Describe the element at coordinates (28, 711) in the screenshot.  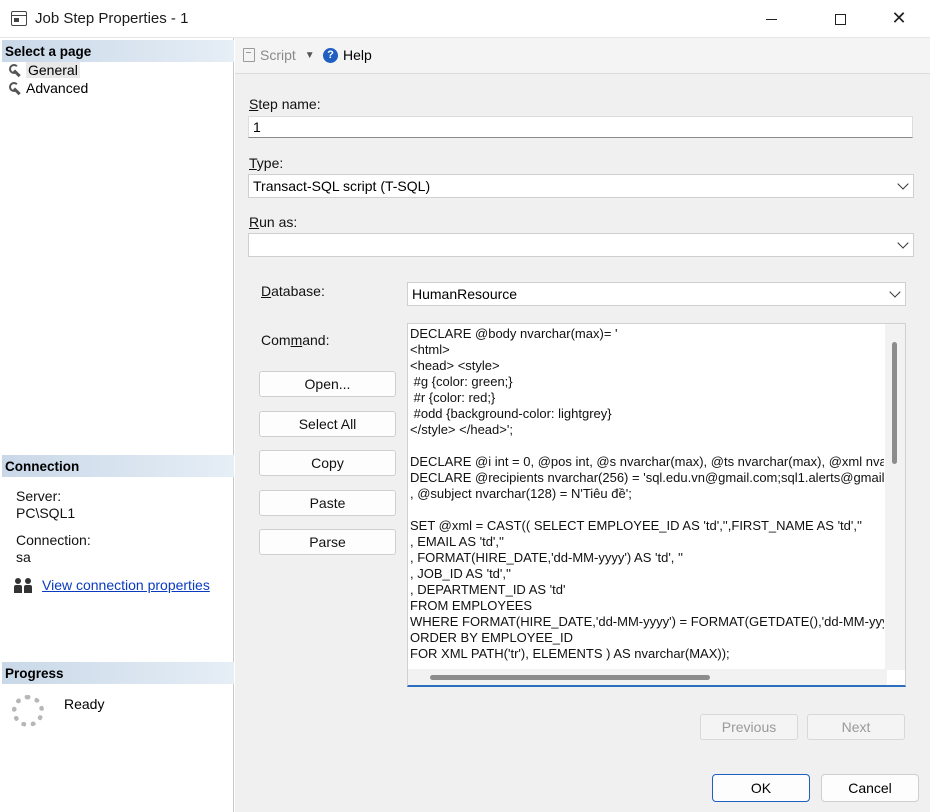
I see `progress-spinner-icon` at that location.